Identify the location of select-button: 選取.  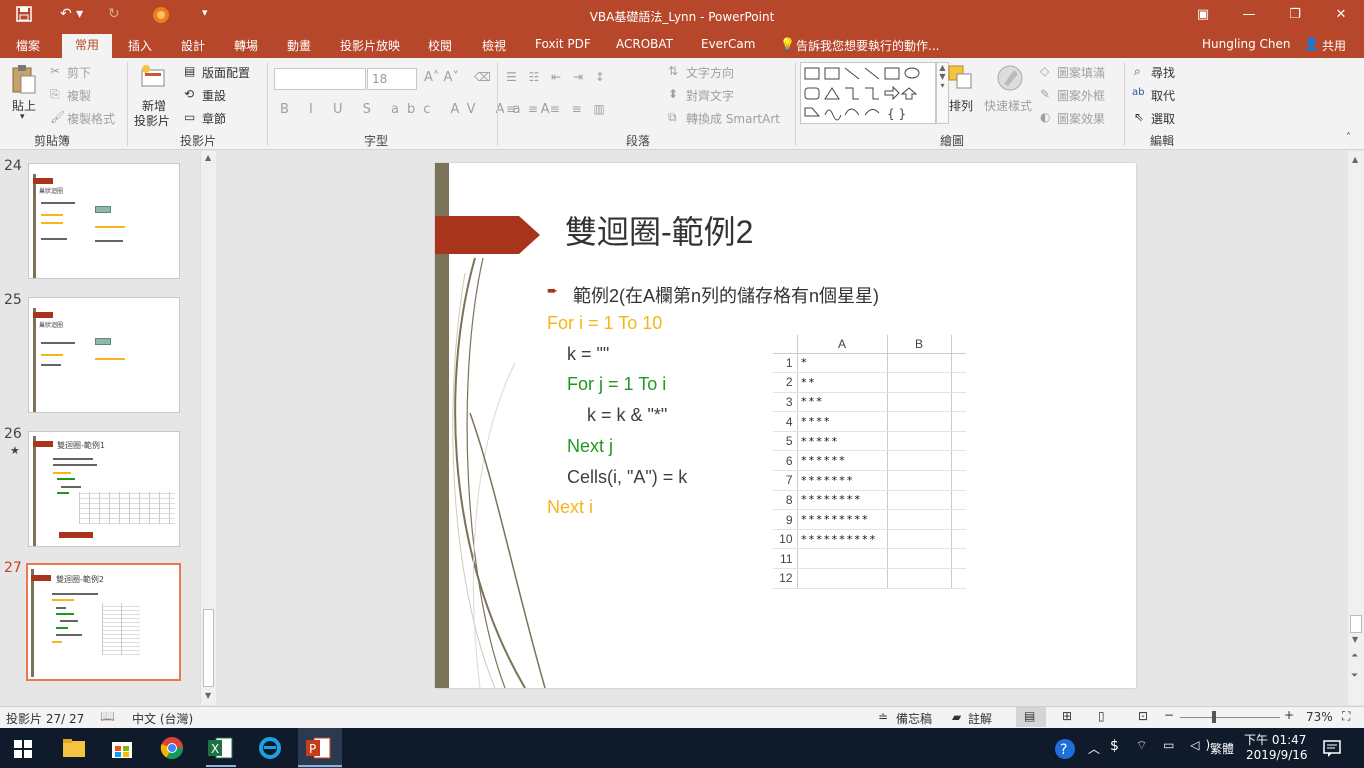
(1163, 118).